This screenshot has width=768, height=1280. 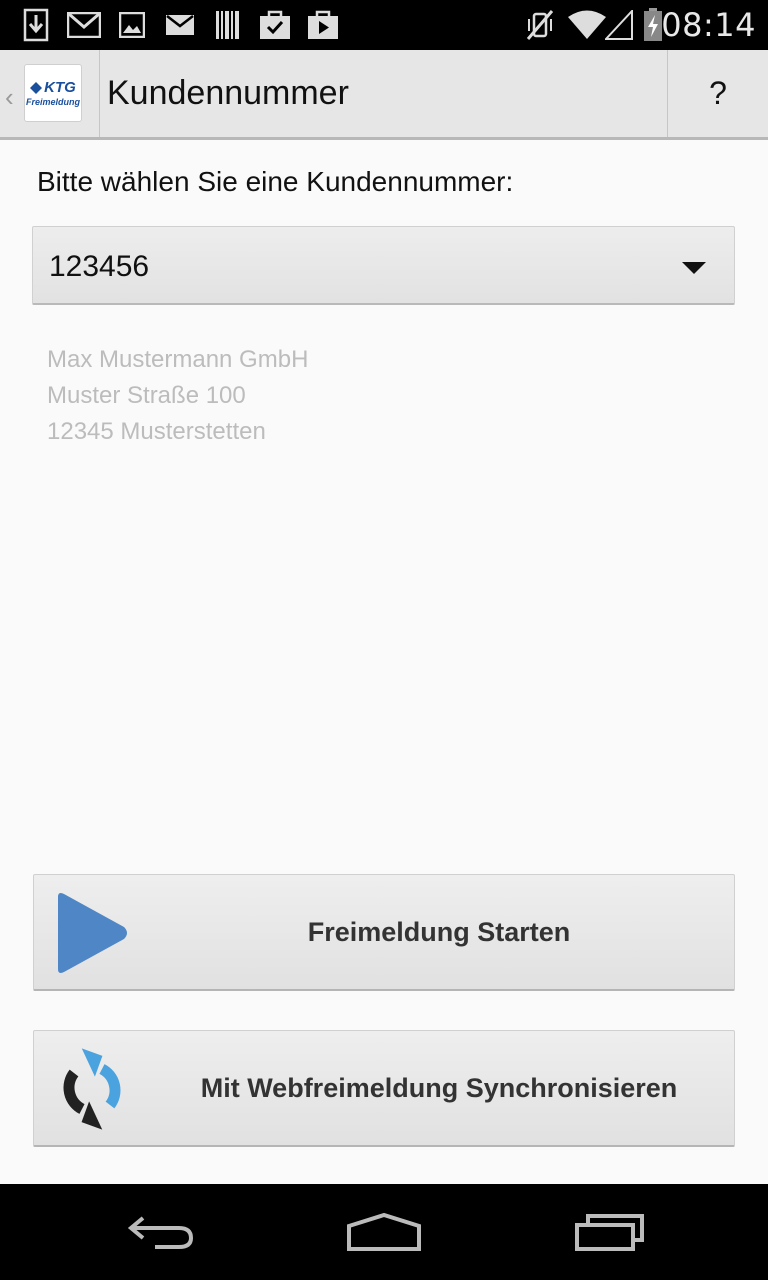 What do you see at coordinates (384, 25) in the screenshot?
I see `status-bar: 08:14` at bounding box center [384, 25].